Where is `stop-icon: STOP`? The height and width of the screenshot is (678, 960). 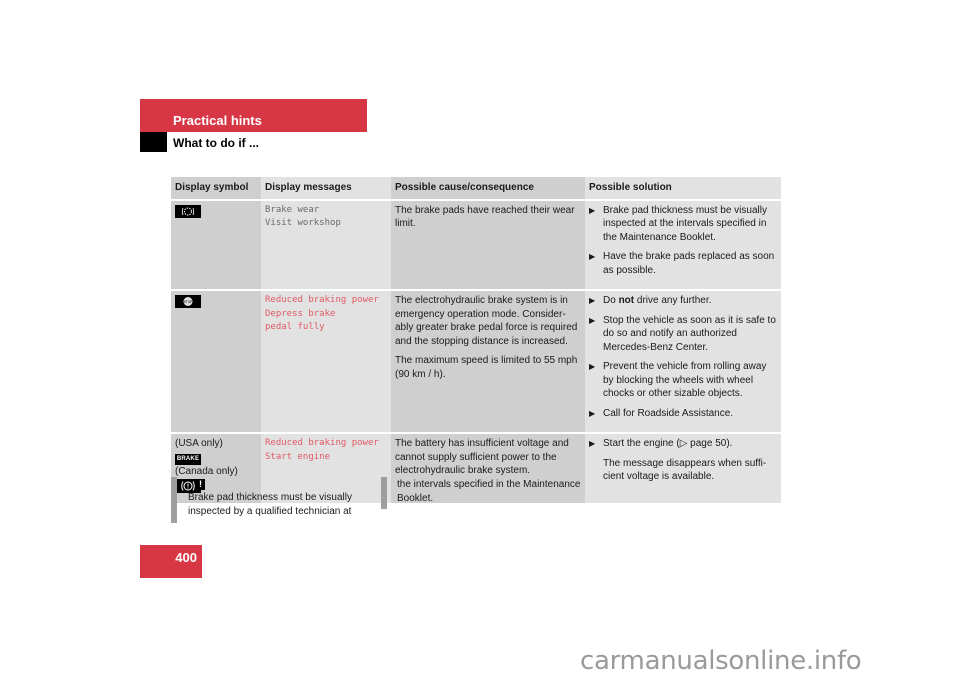 stop-icon: STOP is located at coordinates (188, 301).